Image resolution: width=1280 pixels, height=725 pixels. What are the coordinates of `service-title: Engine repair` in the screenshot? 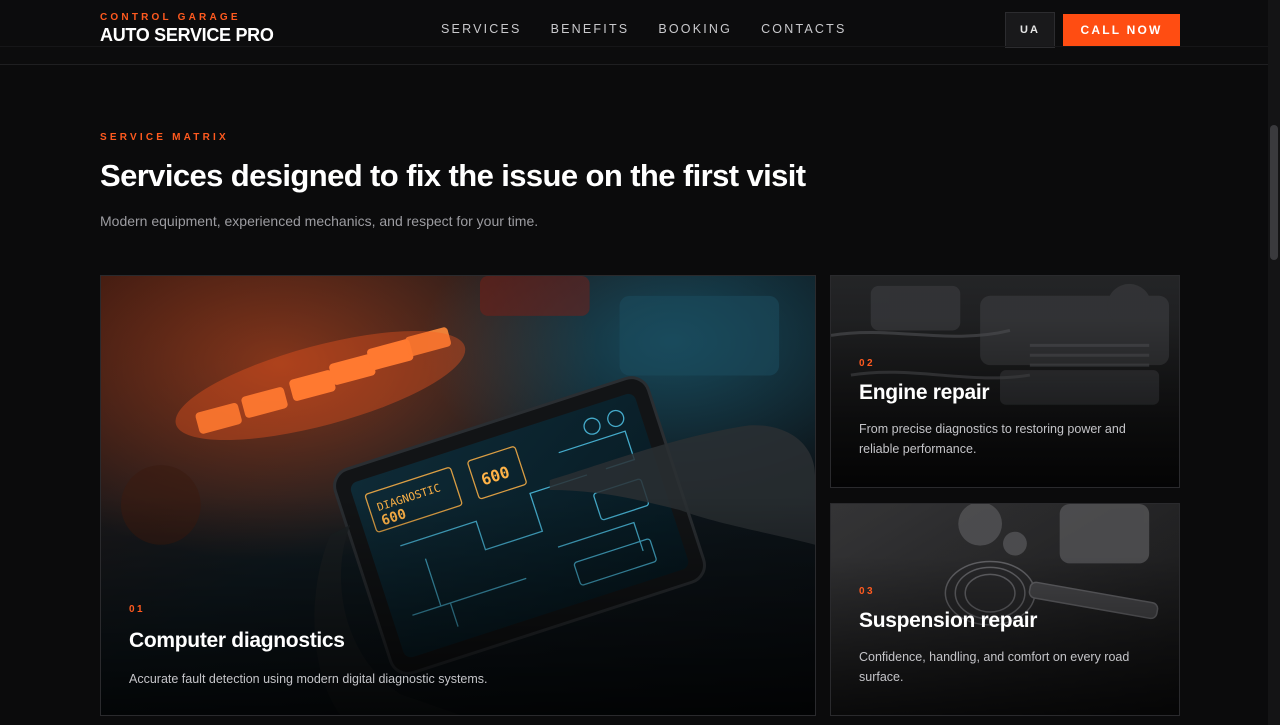 It's located at (924, 392).